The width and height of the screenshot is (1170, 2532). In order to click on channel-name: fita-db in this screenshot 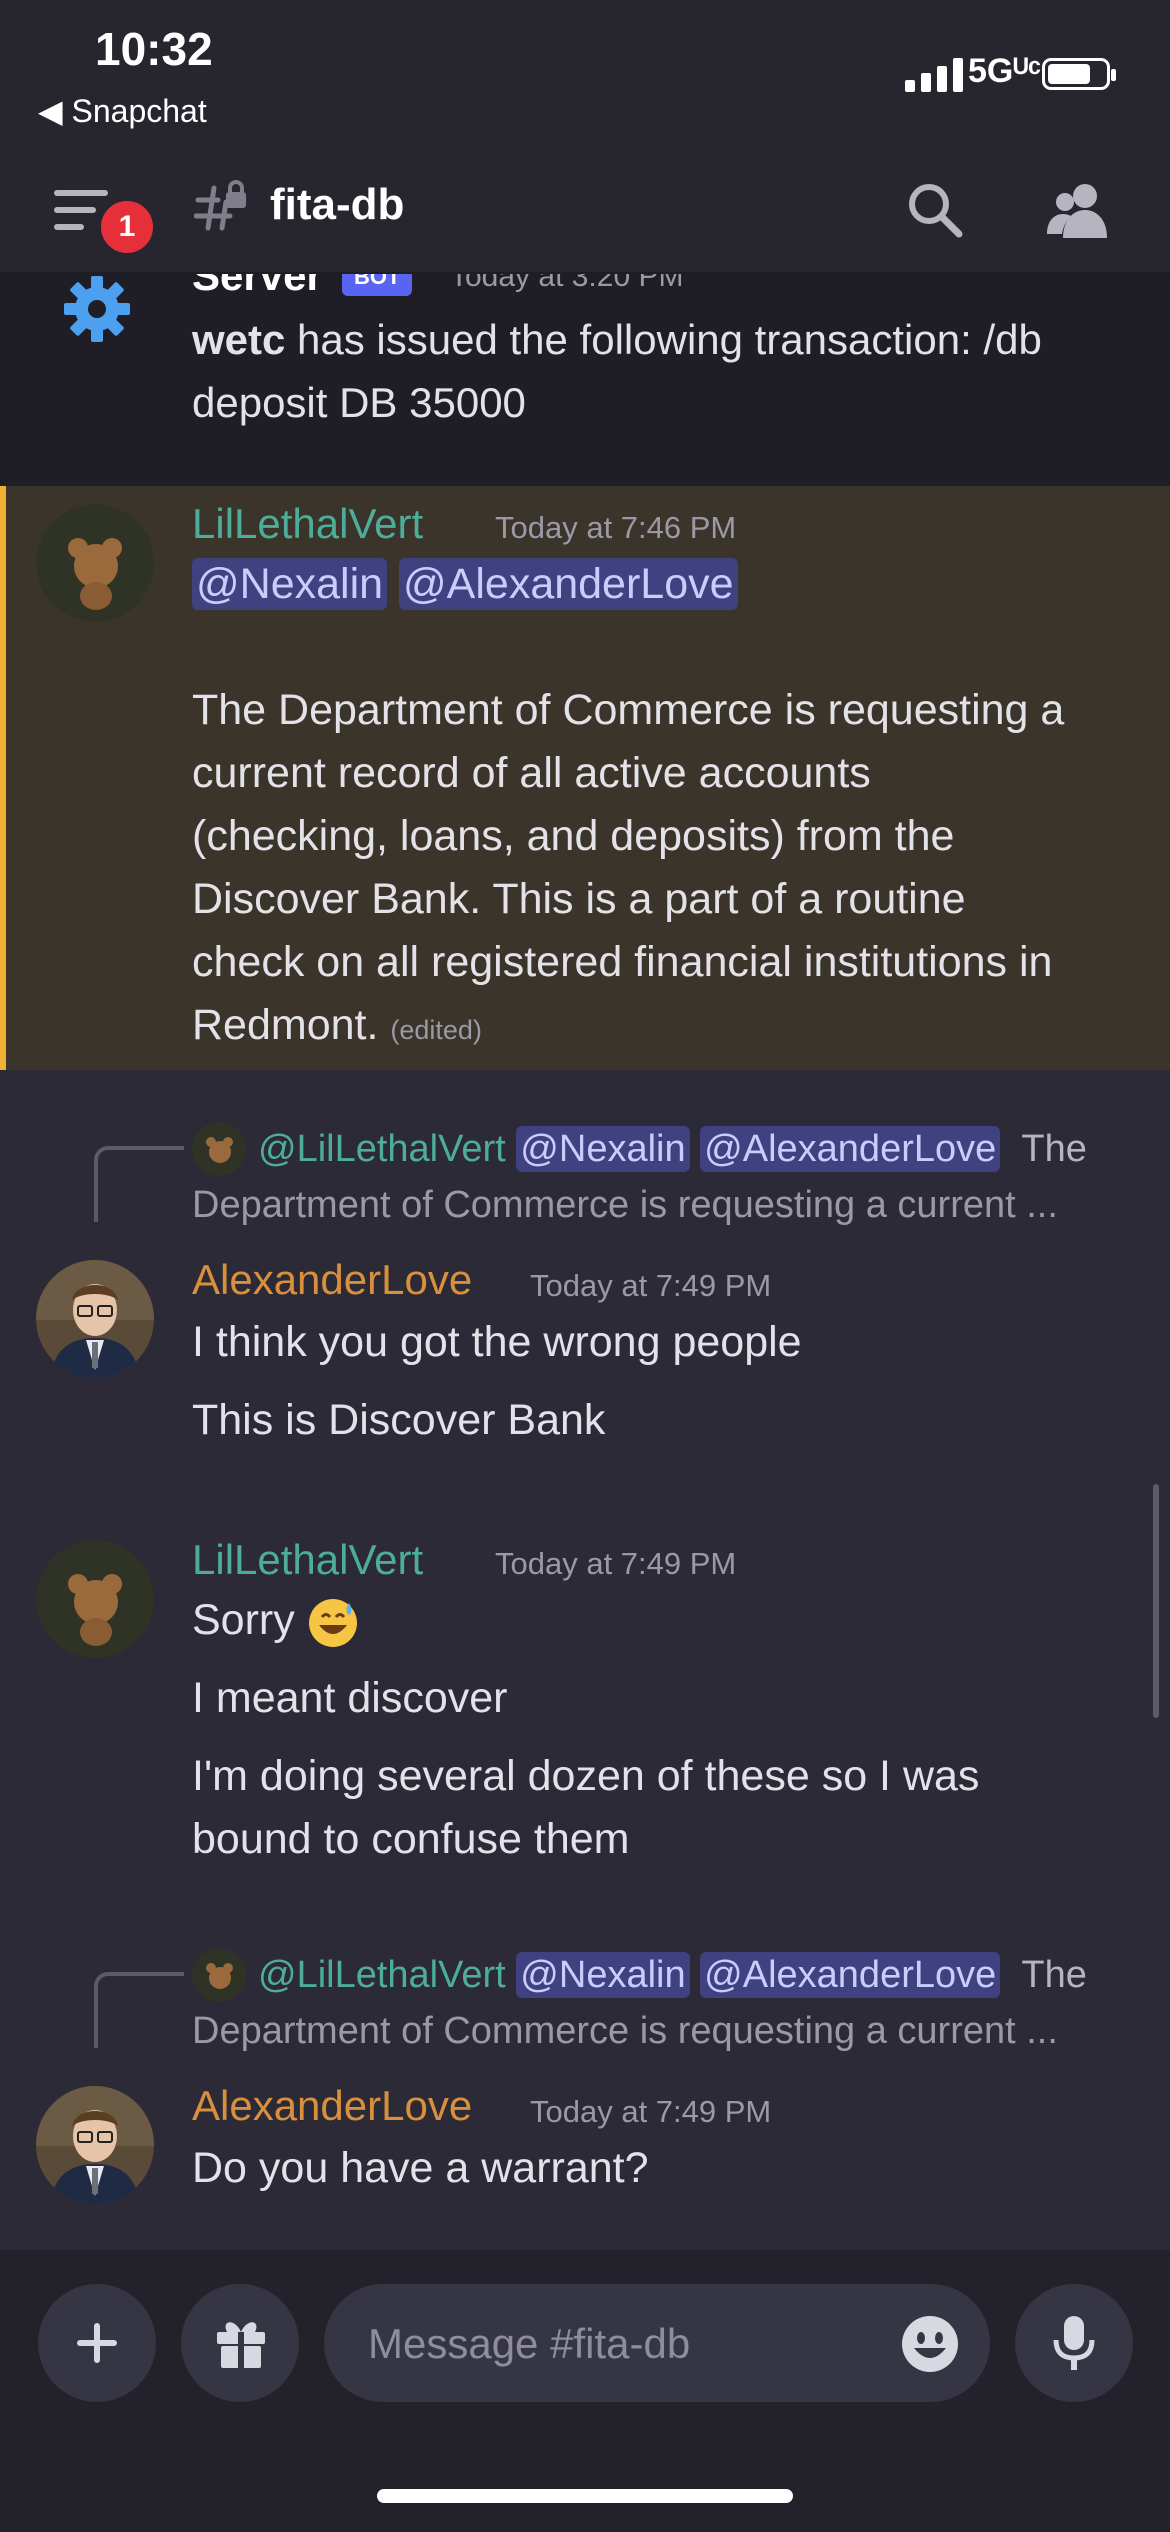, I will do `click(337, 205)`.